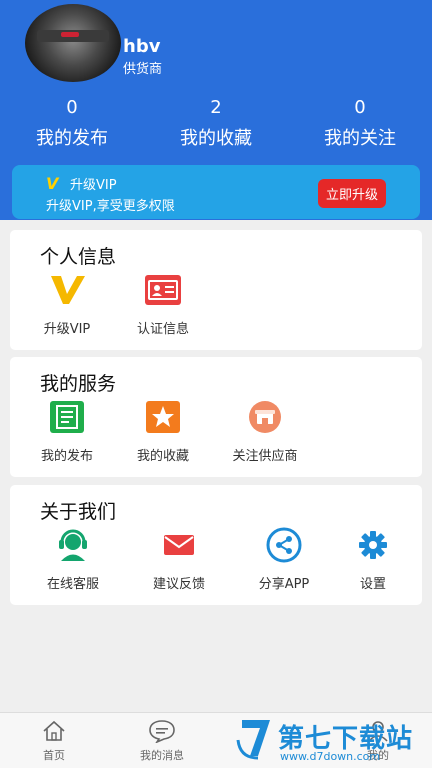 The height and width of the screenshot is (768, 432). Describe the element at coordinates (284, 584) in the screenshot. I see `item-label: 分享APP` at that location.